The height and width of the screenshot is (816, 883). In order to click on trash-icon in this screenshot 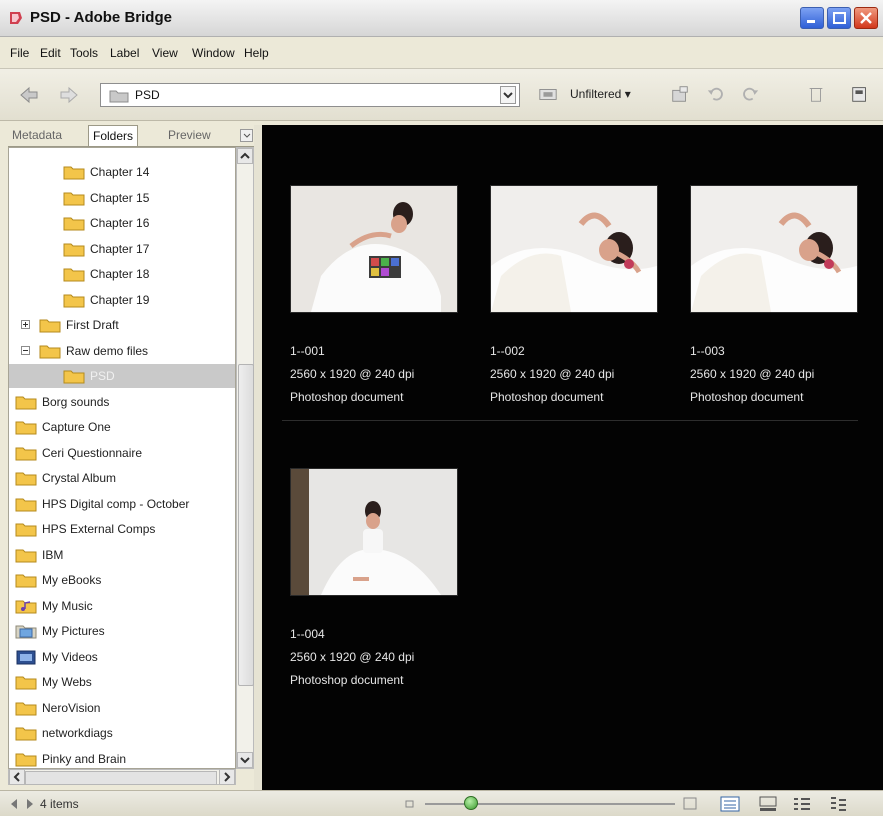, I will do `click(816, 94)`.